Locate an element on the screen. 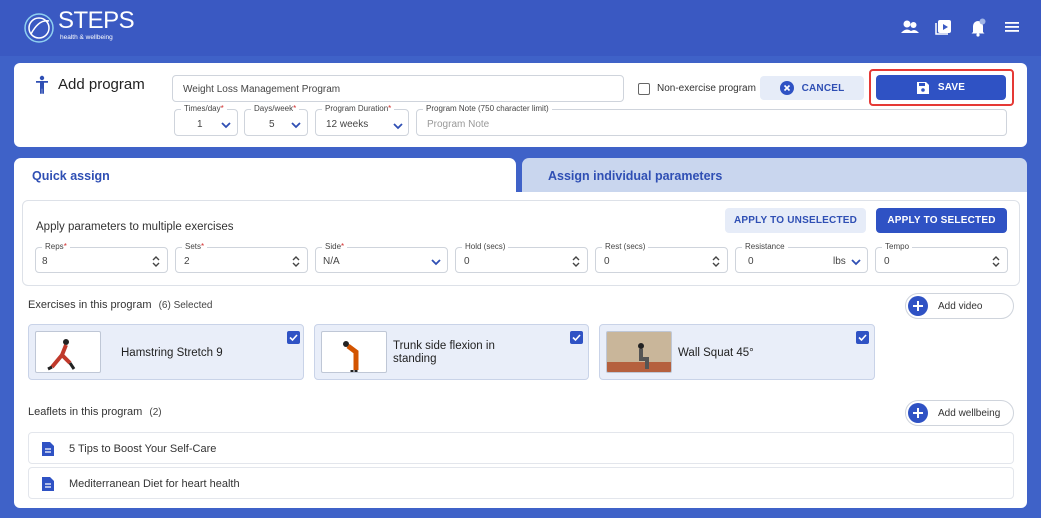 The height and width of the screenshot is (518, 1041). add-video-button: Add video is located at coordinates (959, 306).